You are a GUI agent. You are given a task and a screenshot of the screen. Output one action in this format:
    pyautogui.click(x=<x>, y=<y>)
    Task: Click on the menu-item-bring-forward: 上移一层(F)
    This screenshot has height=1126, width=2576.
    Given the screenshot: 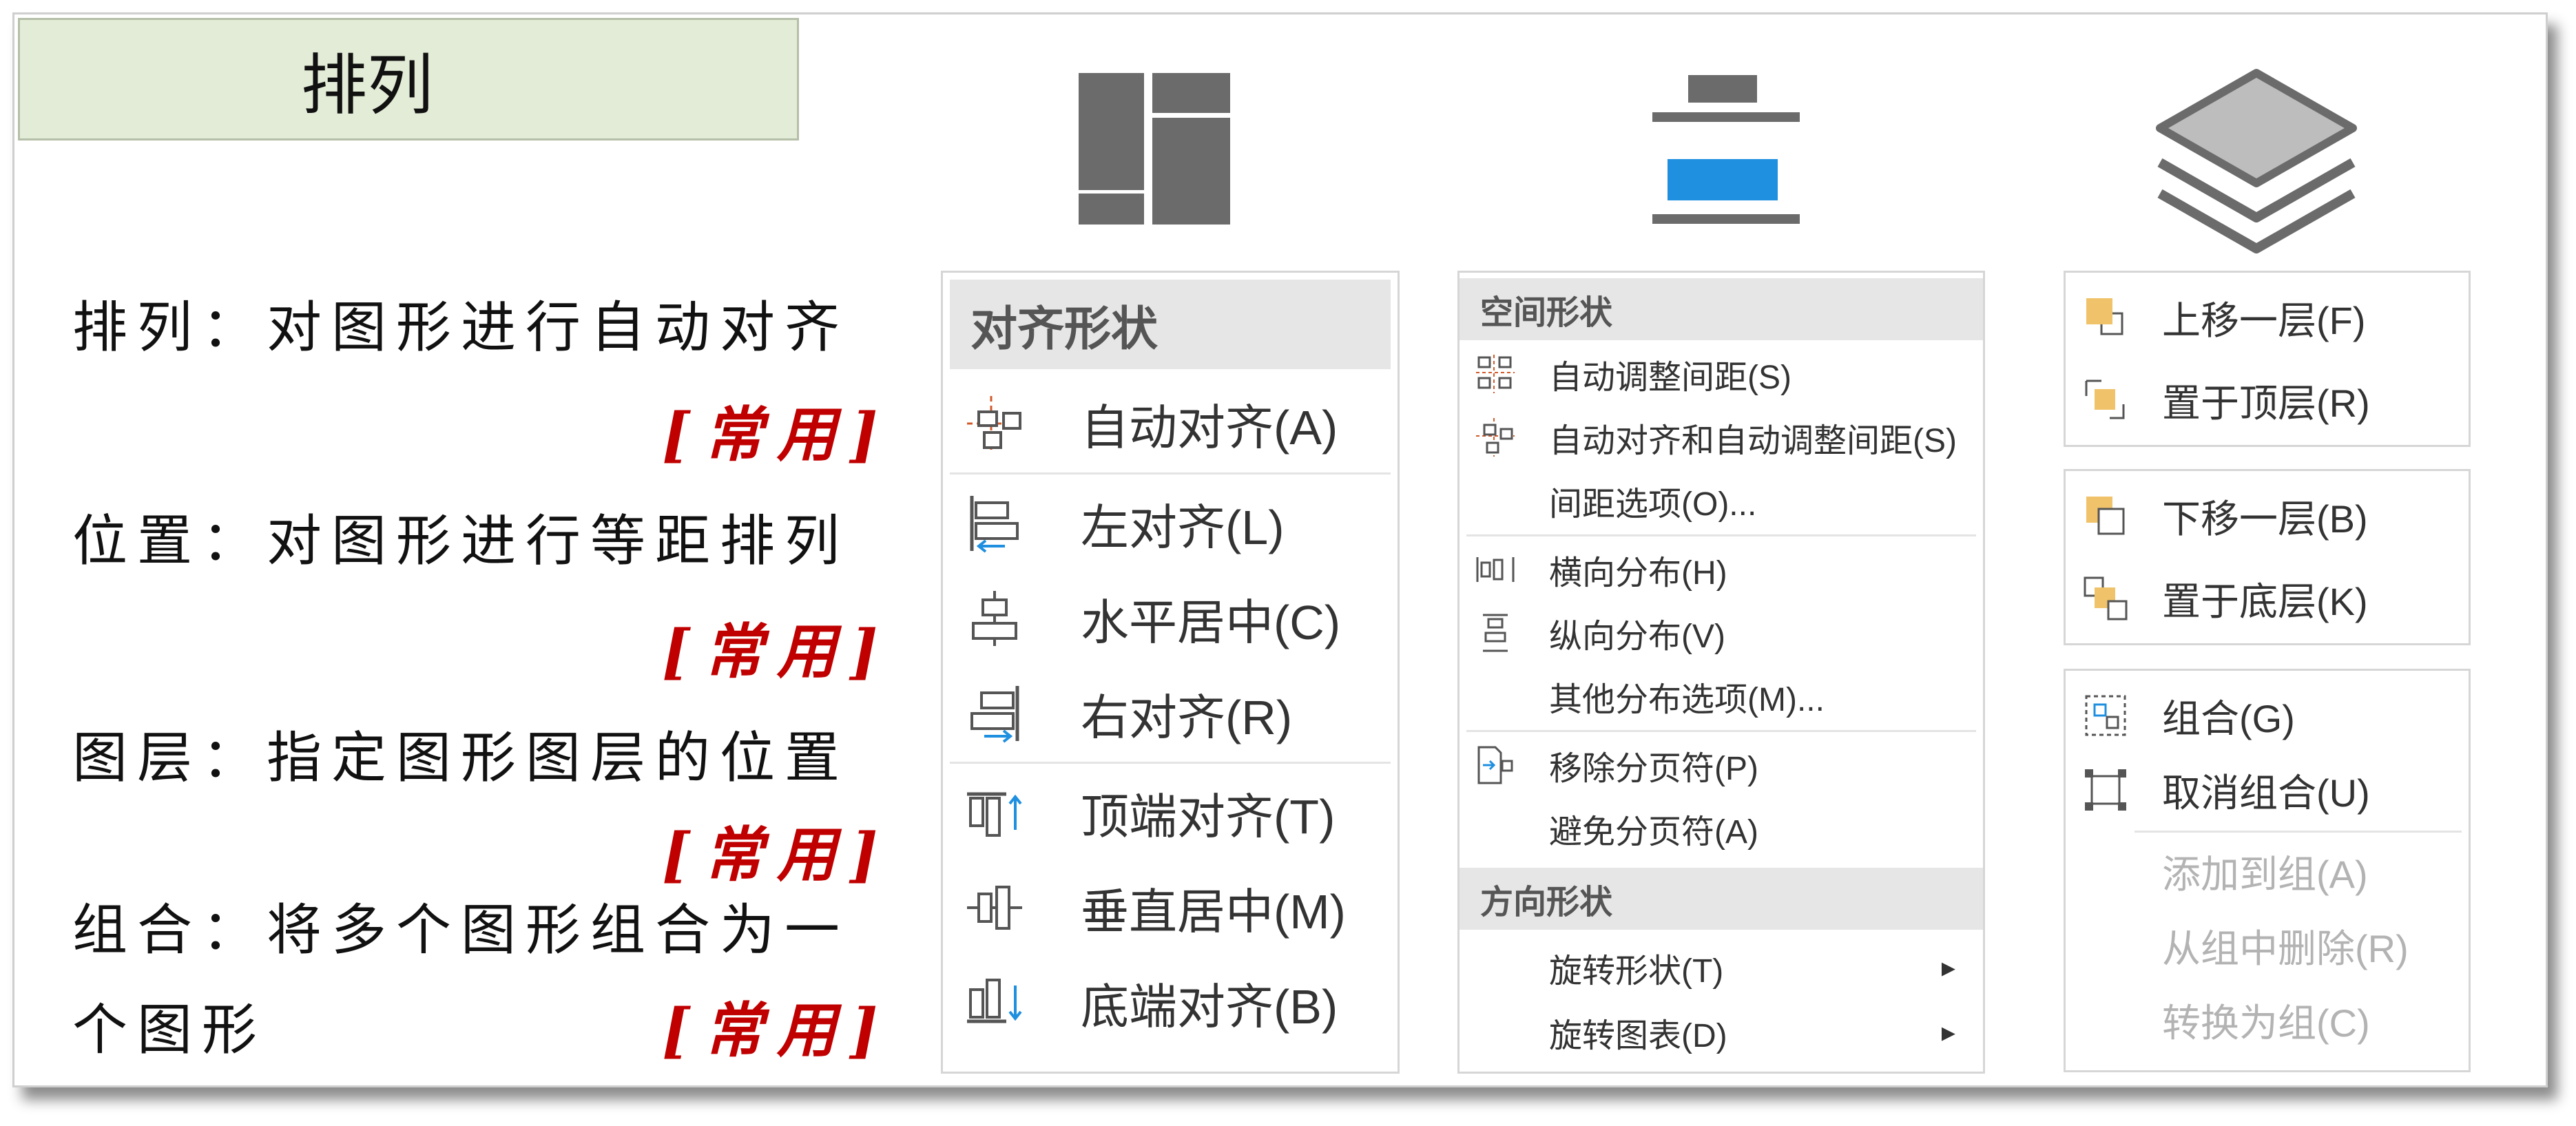 What is the action you would take?
    pyautogui.click(x=2267, y=317)
    